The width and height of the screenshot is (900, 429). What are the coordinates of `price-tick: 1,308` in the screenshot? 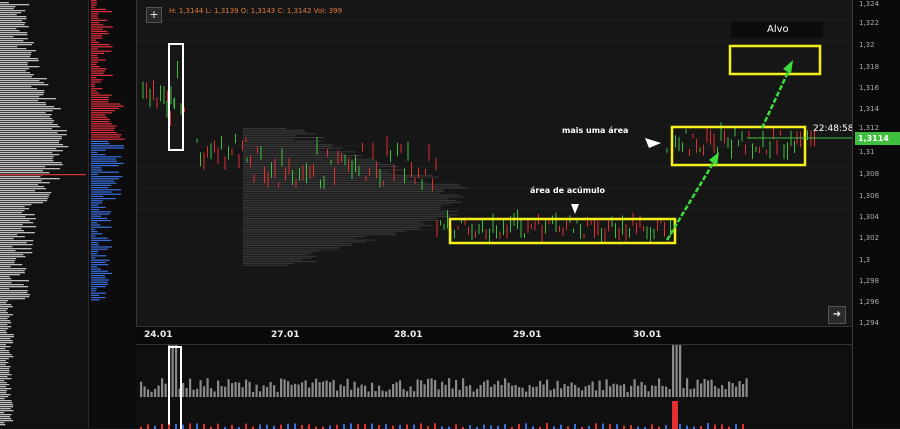 It's located at (869, 174).